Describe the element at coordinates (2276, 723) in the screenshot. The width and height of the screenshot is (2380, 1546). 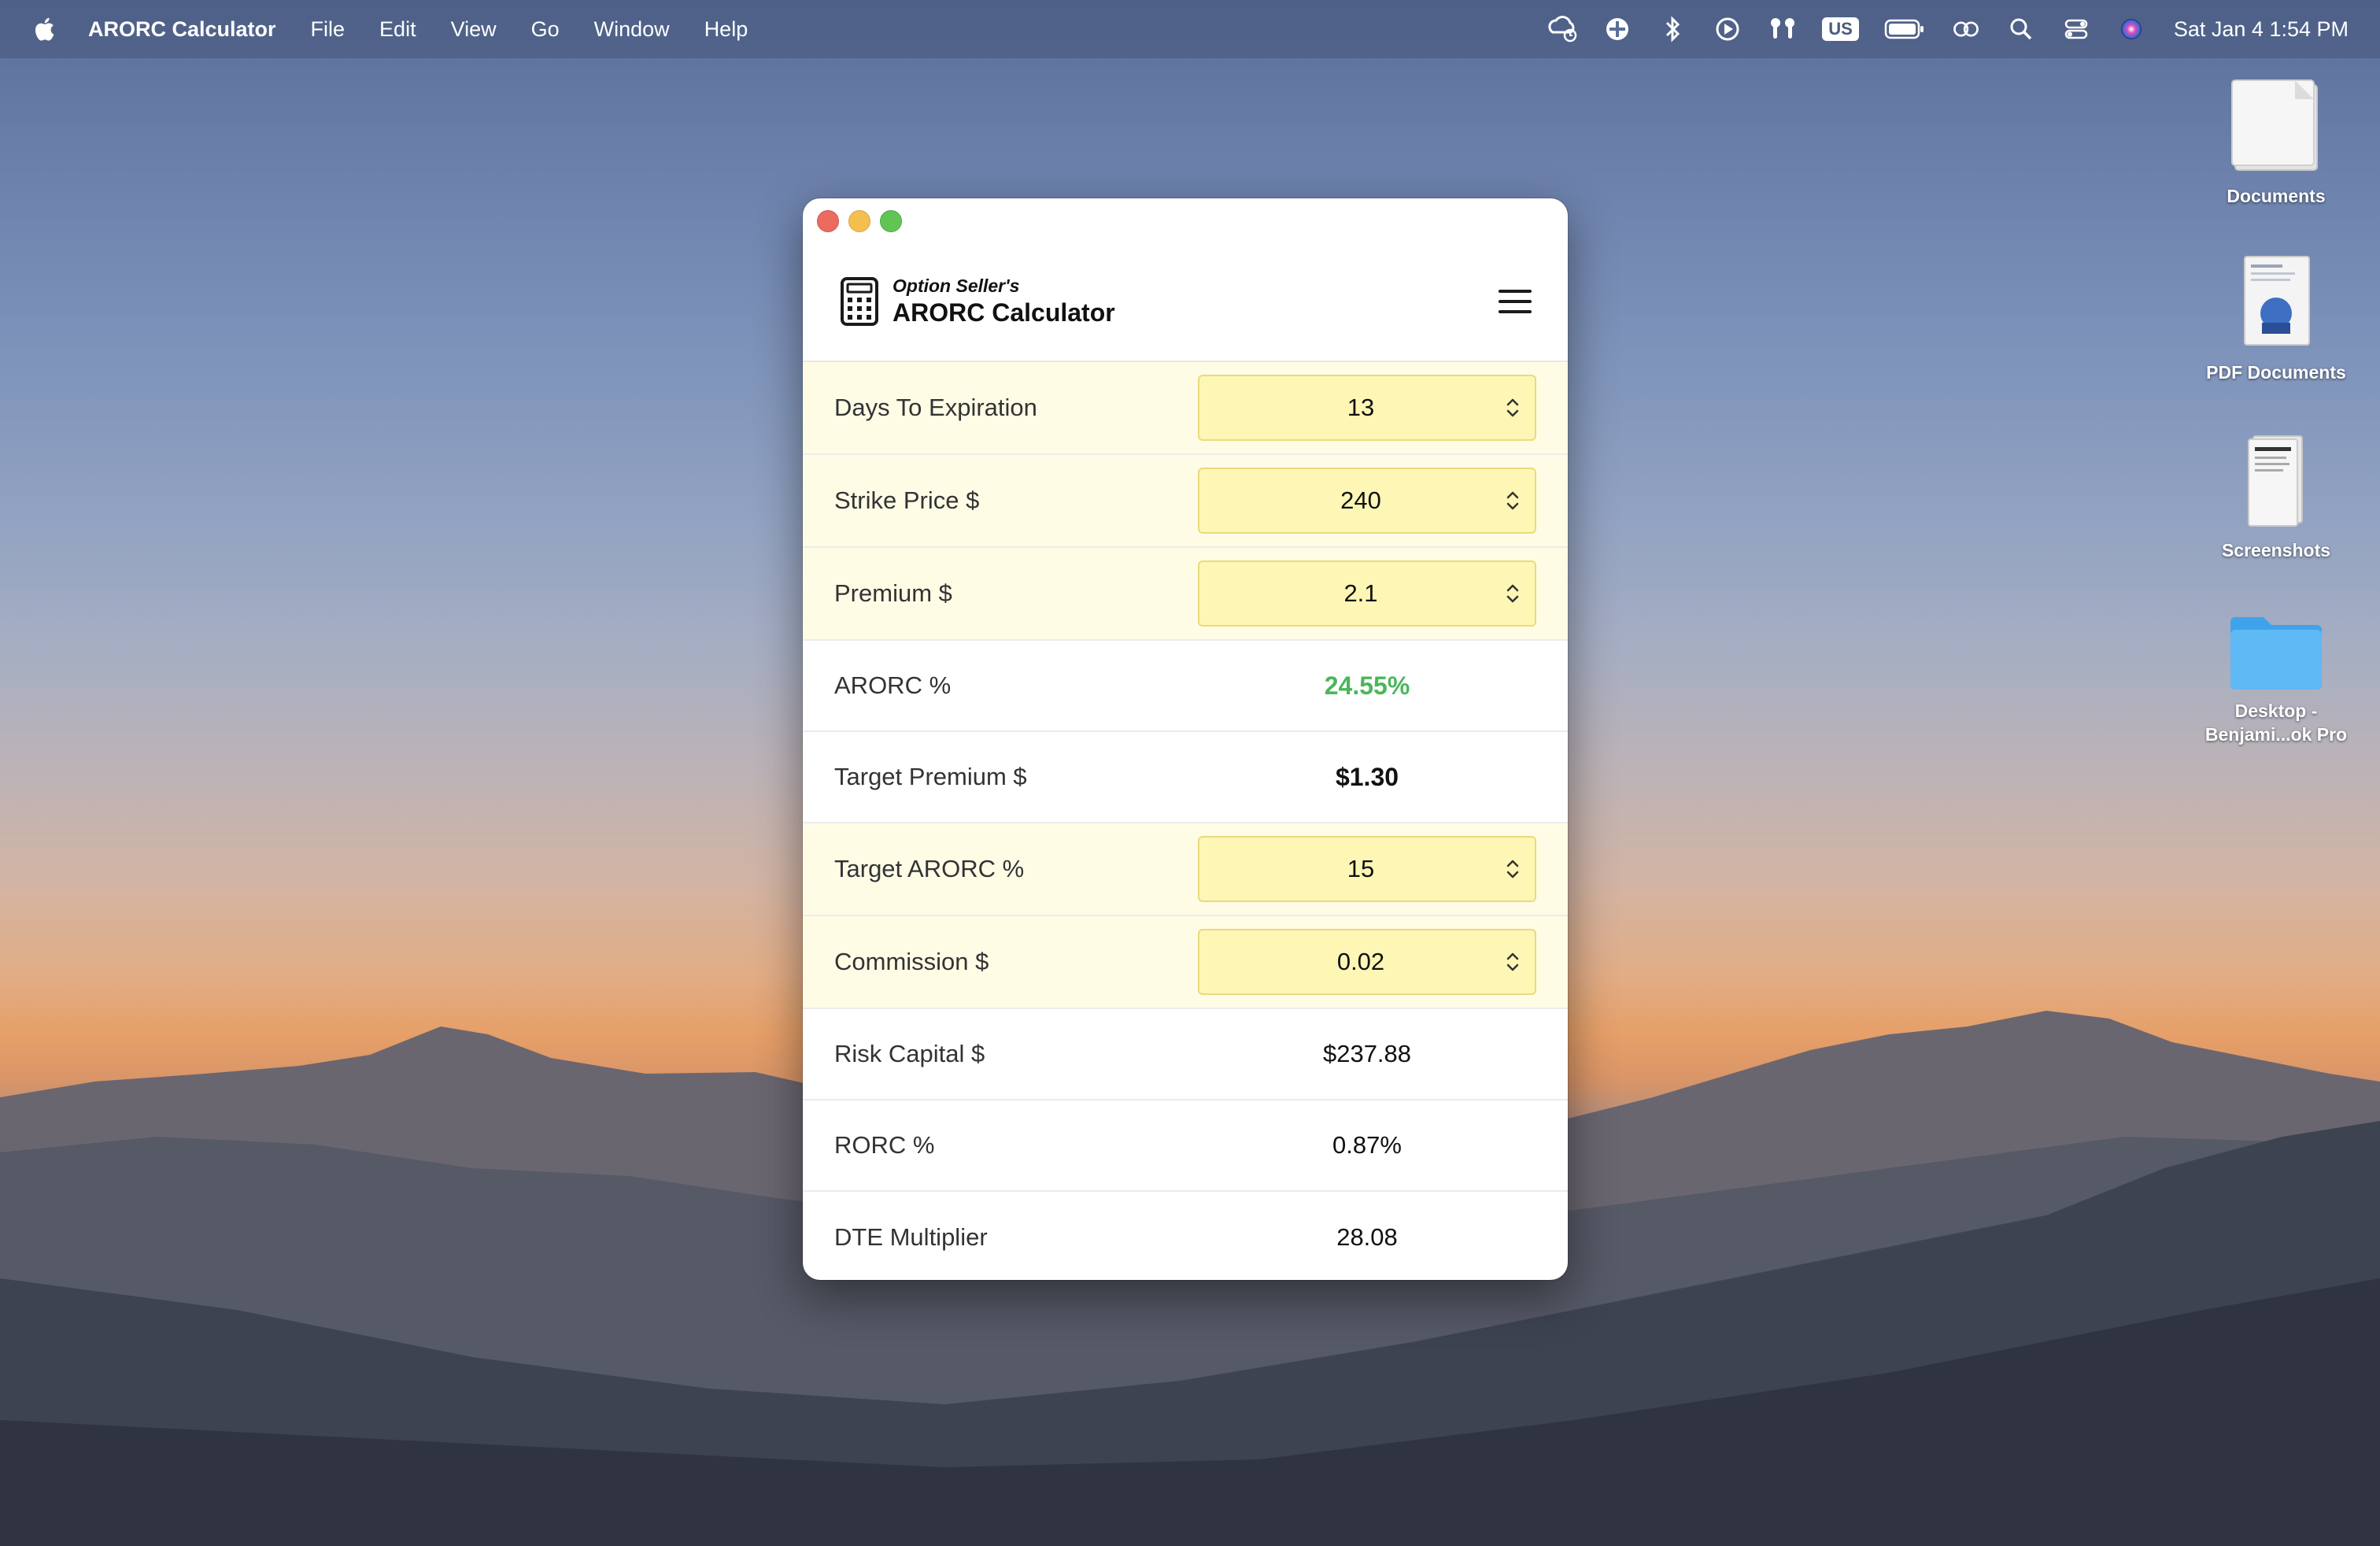
I see `desktop-icon-label: Desktop - Benjami...ok Pro` at that location.